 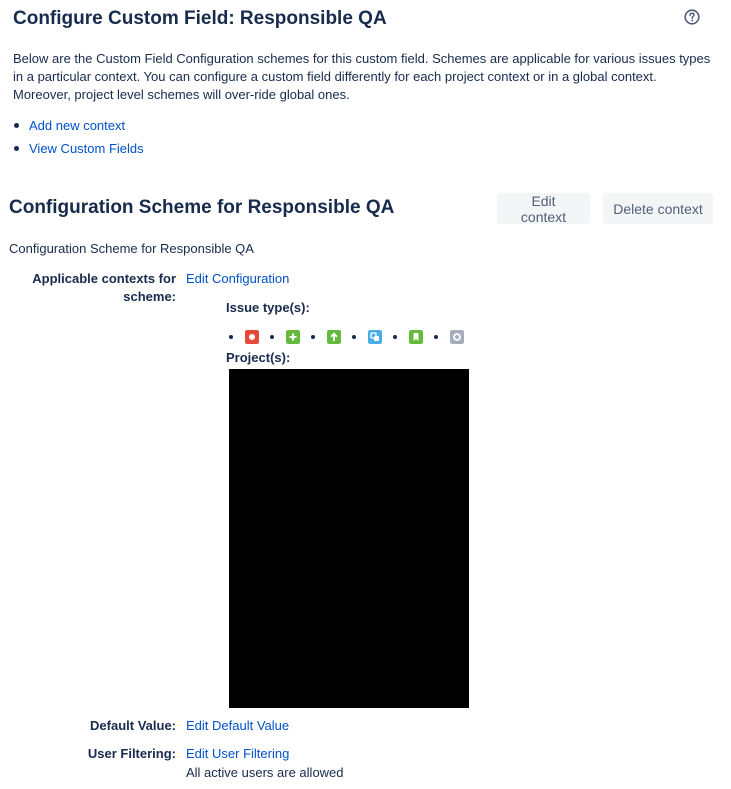 What do you see at coordinates (658, 208) in the screenshot?
I see `delete-context-button: Delete context` at bounding box center [658, 208].